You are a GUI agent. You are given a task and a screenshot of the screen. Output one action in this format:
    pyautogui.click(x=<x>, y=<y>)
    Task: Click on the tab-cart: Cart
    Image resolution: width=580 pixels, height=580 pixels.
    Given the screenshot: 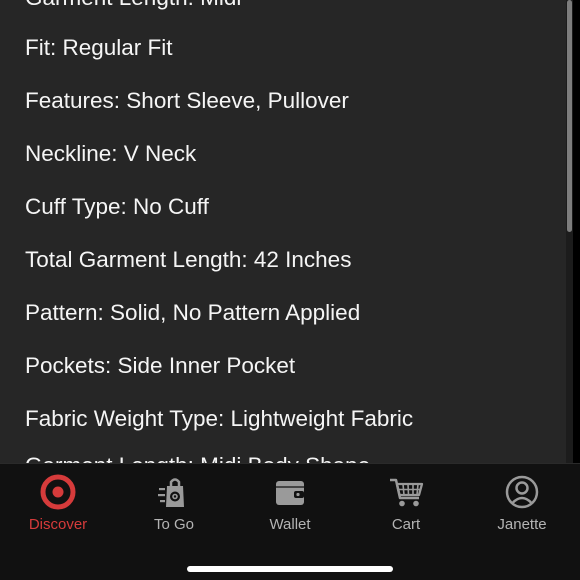 What is the action you would take?
    pyautogui.click(x=406, y=505)
    